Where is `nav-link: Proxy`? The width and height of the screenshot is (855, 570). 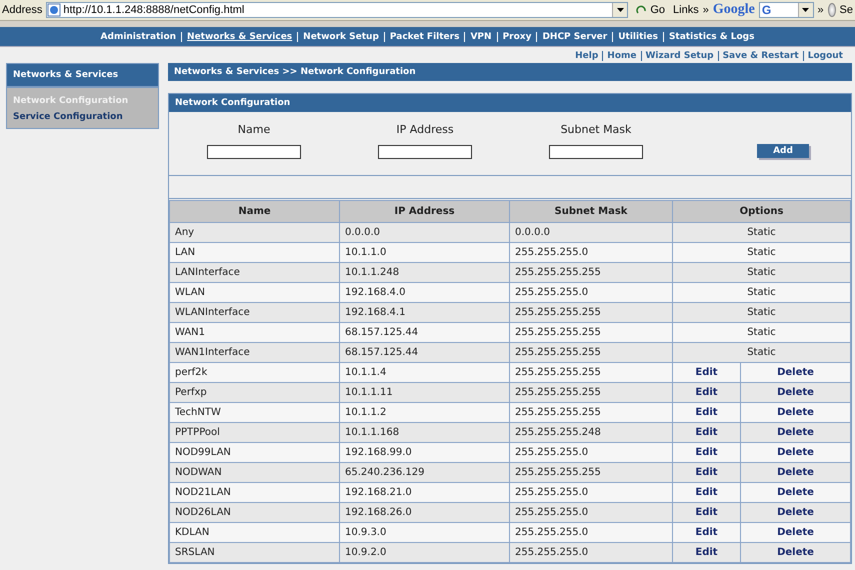 nav-link: Proxy is located at coordinates (516, 37).